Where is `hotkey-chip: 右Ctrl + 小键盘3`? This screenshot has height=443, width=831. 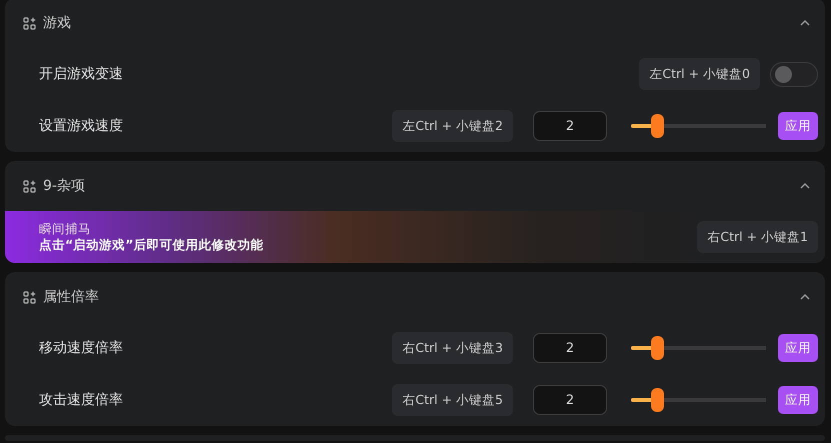 hotkey-chip: 右Ctrl + 小键盘3 is located at coordinates (452, 348).